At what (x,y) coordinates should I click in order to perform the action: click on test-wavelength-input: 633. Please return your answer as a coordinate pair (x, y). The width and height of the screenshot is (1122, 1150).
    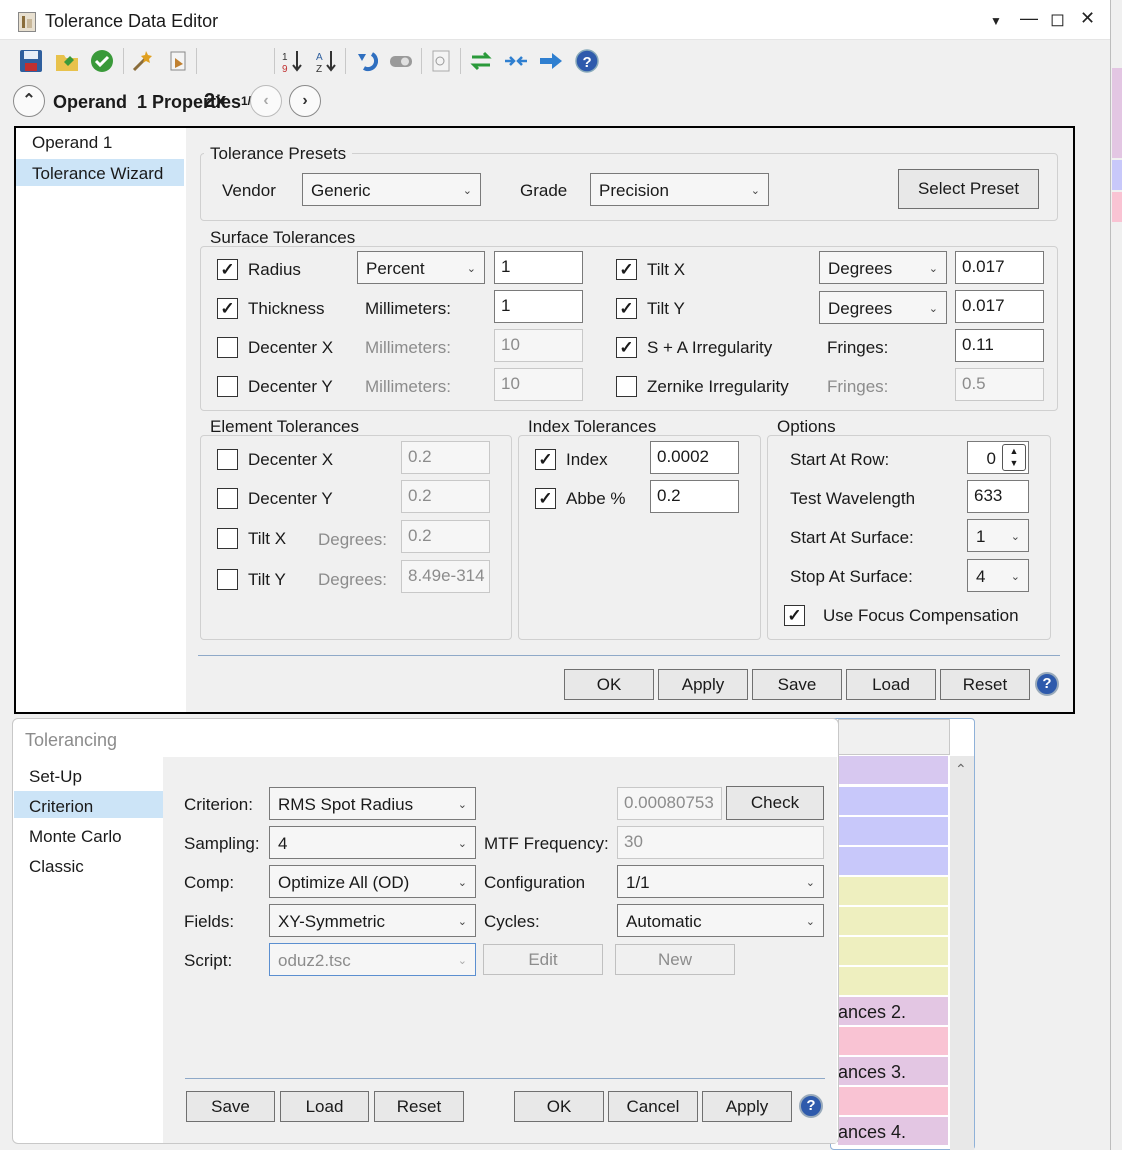
    Looking at the image, I should click on (998, 496).